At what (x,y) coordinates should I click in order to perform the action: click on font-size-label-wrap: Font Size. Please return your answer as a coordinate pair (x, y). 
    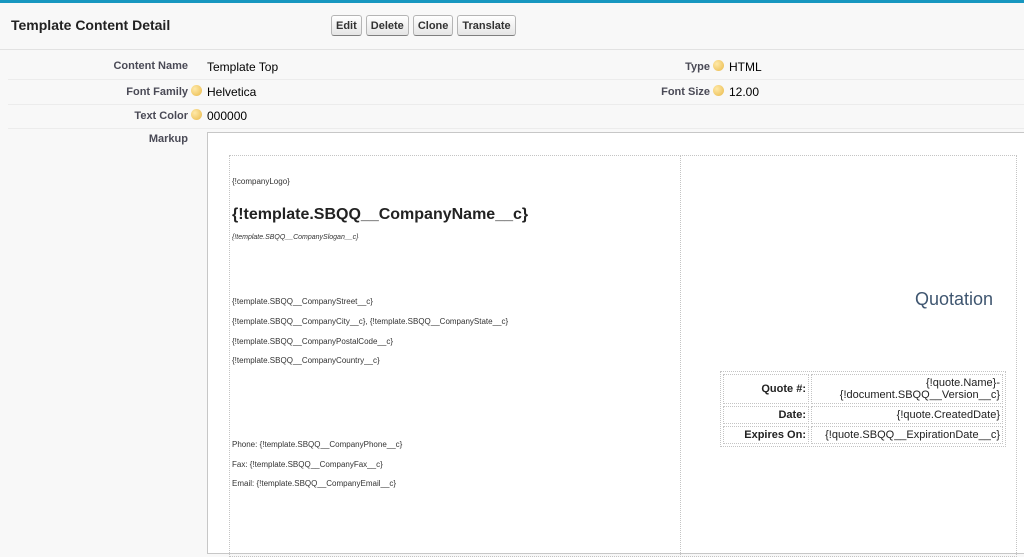
    Looking at the image, I should click on (662, 91).